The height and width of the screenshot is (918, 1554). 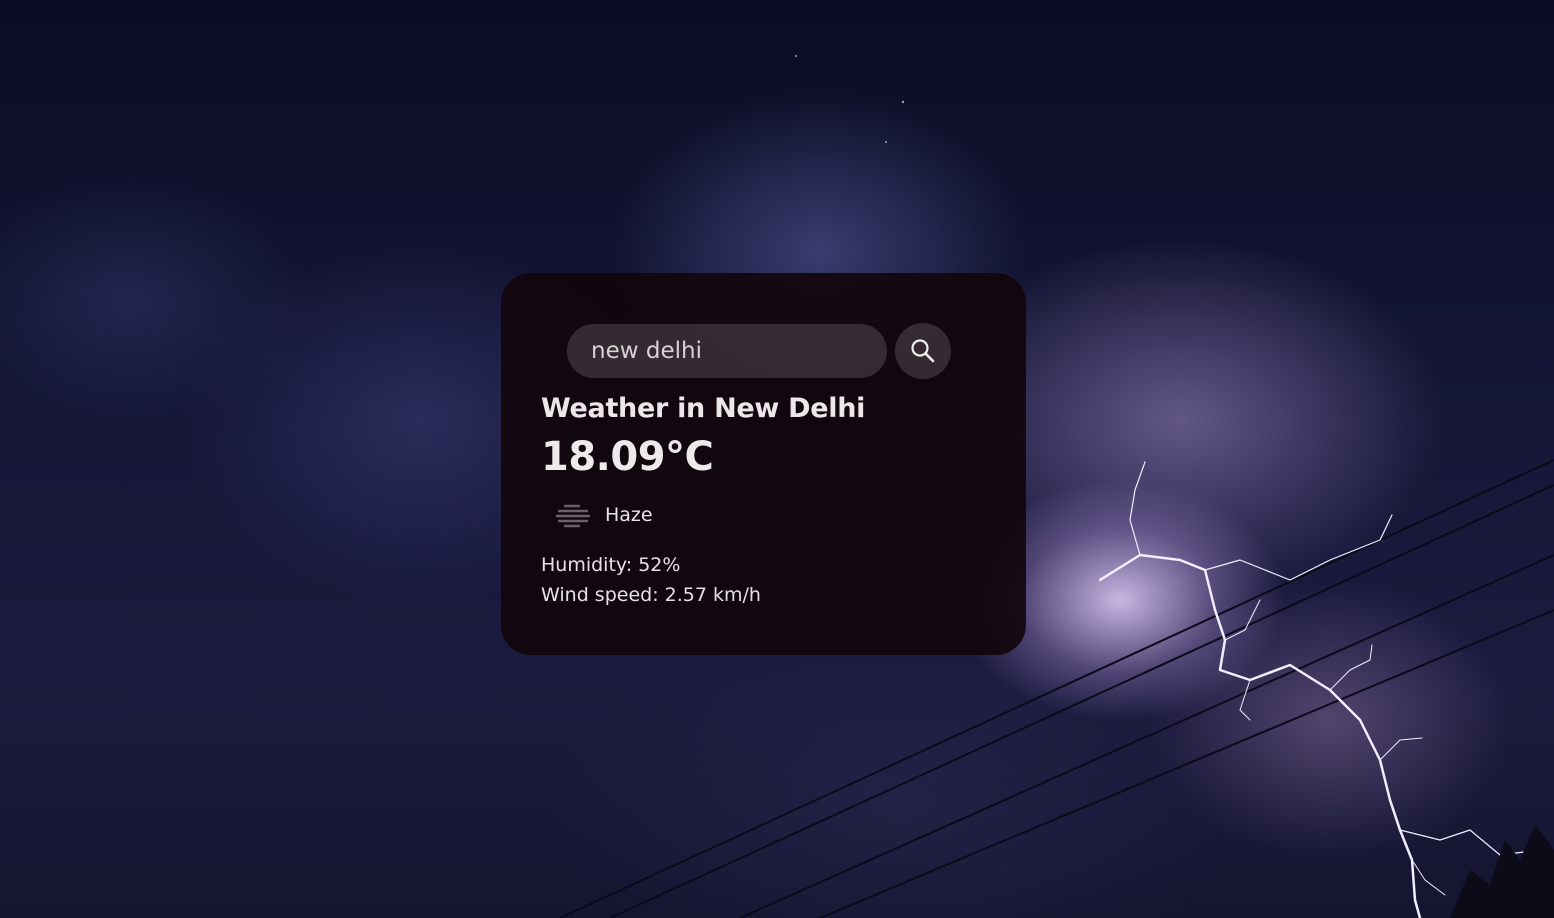 What do you see at coordinates (727, 351) in the screenshot?
I see `city-search-input` at bounding box center [727, 351].